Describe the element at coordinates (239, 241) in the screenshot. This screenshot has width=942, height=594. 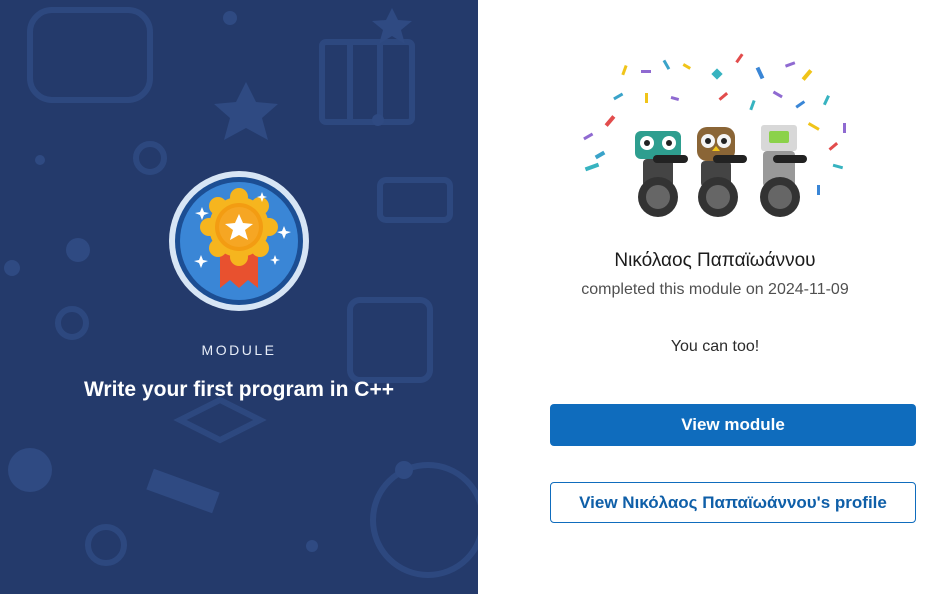
I see `award-medal-icon` at that location.